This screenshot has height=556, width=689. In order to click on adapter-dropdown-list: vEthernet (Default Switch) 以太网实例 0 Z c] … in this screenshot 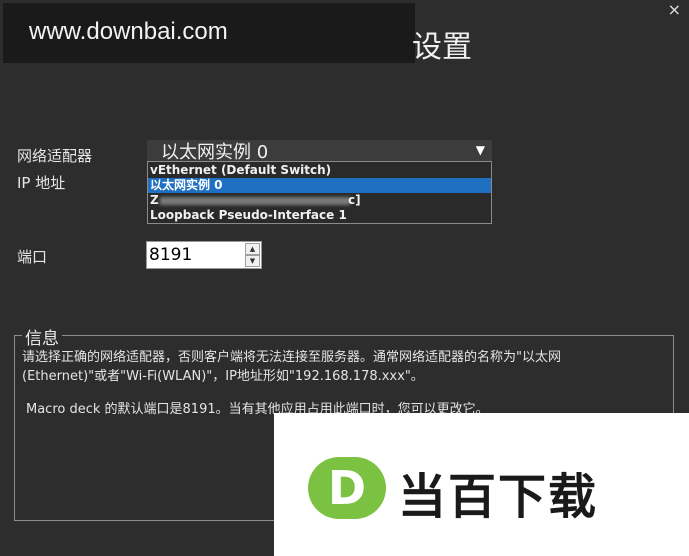, I will do `click(319, 192)`.